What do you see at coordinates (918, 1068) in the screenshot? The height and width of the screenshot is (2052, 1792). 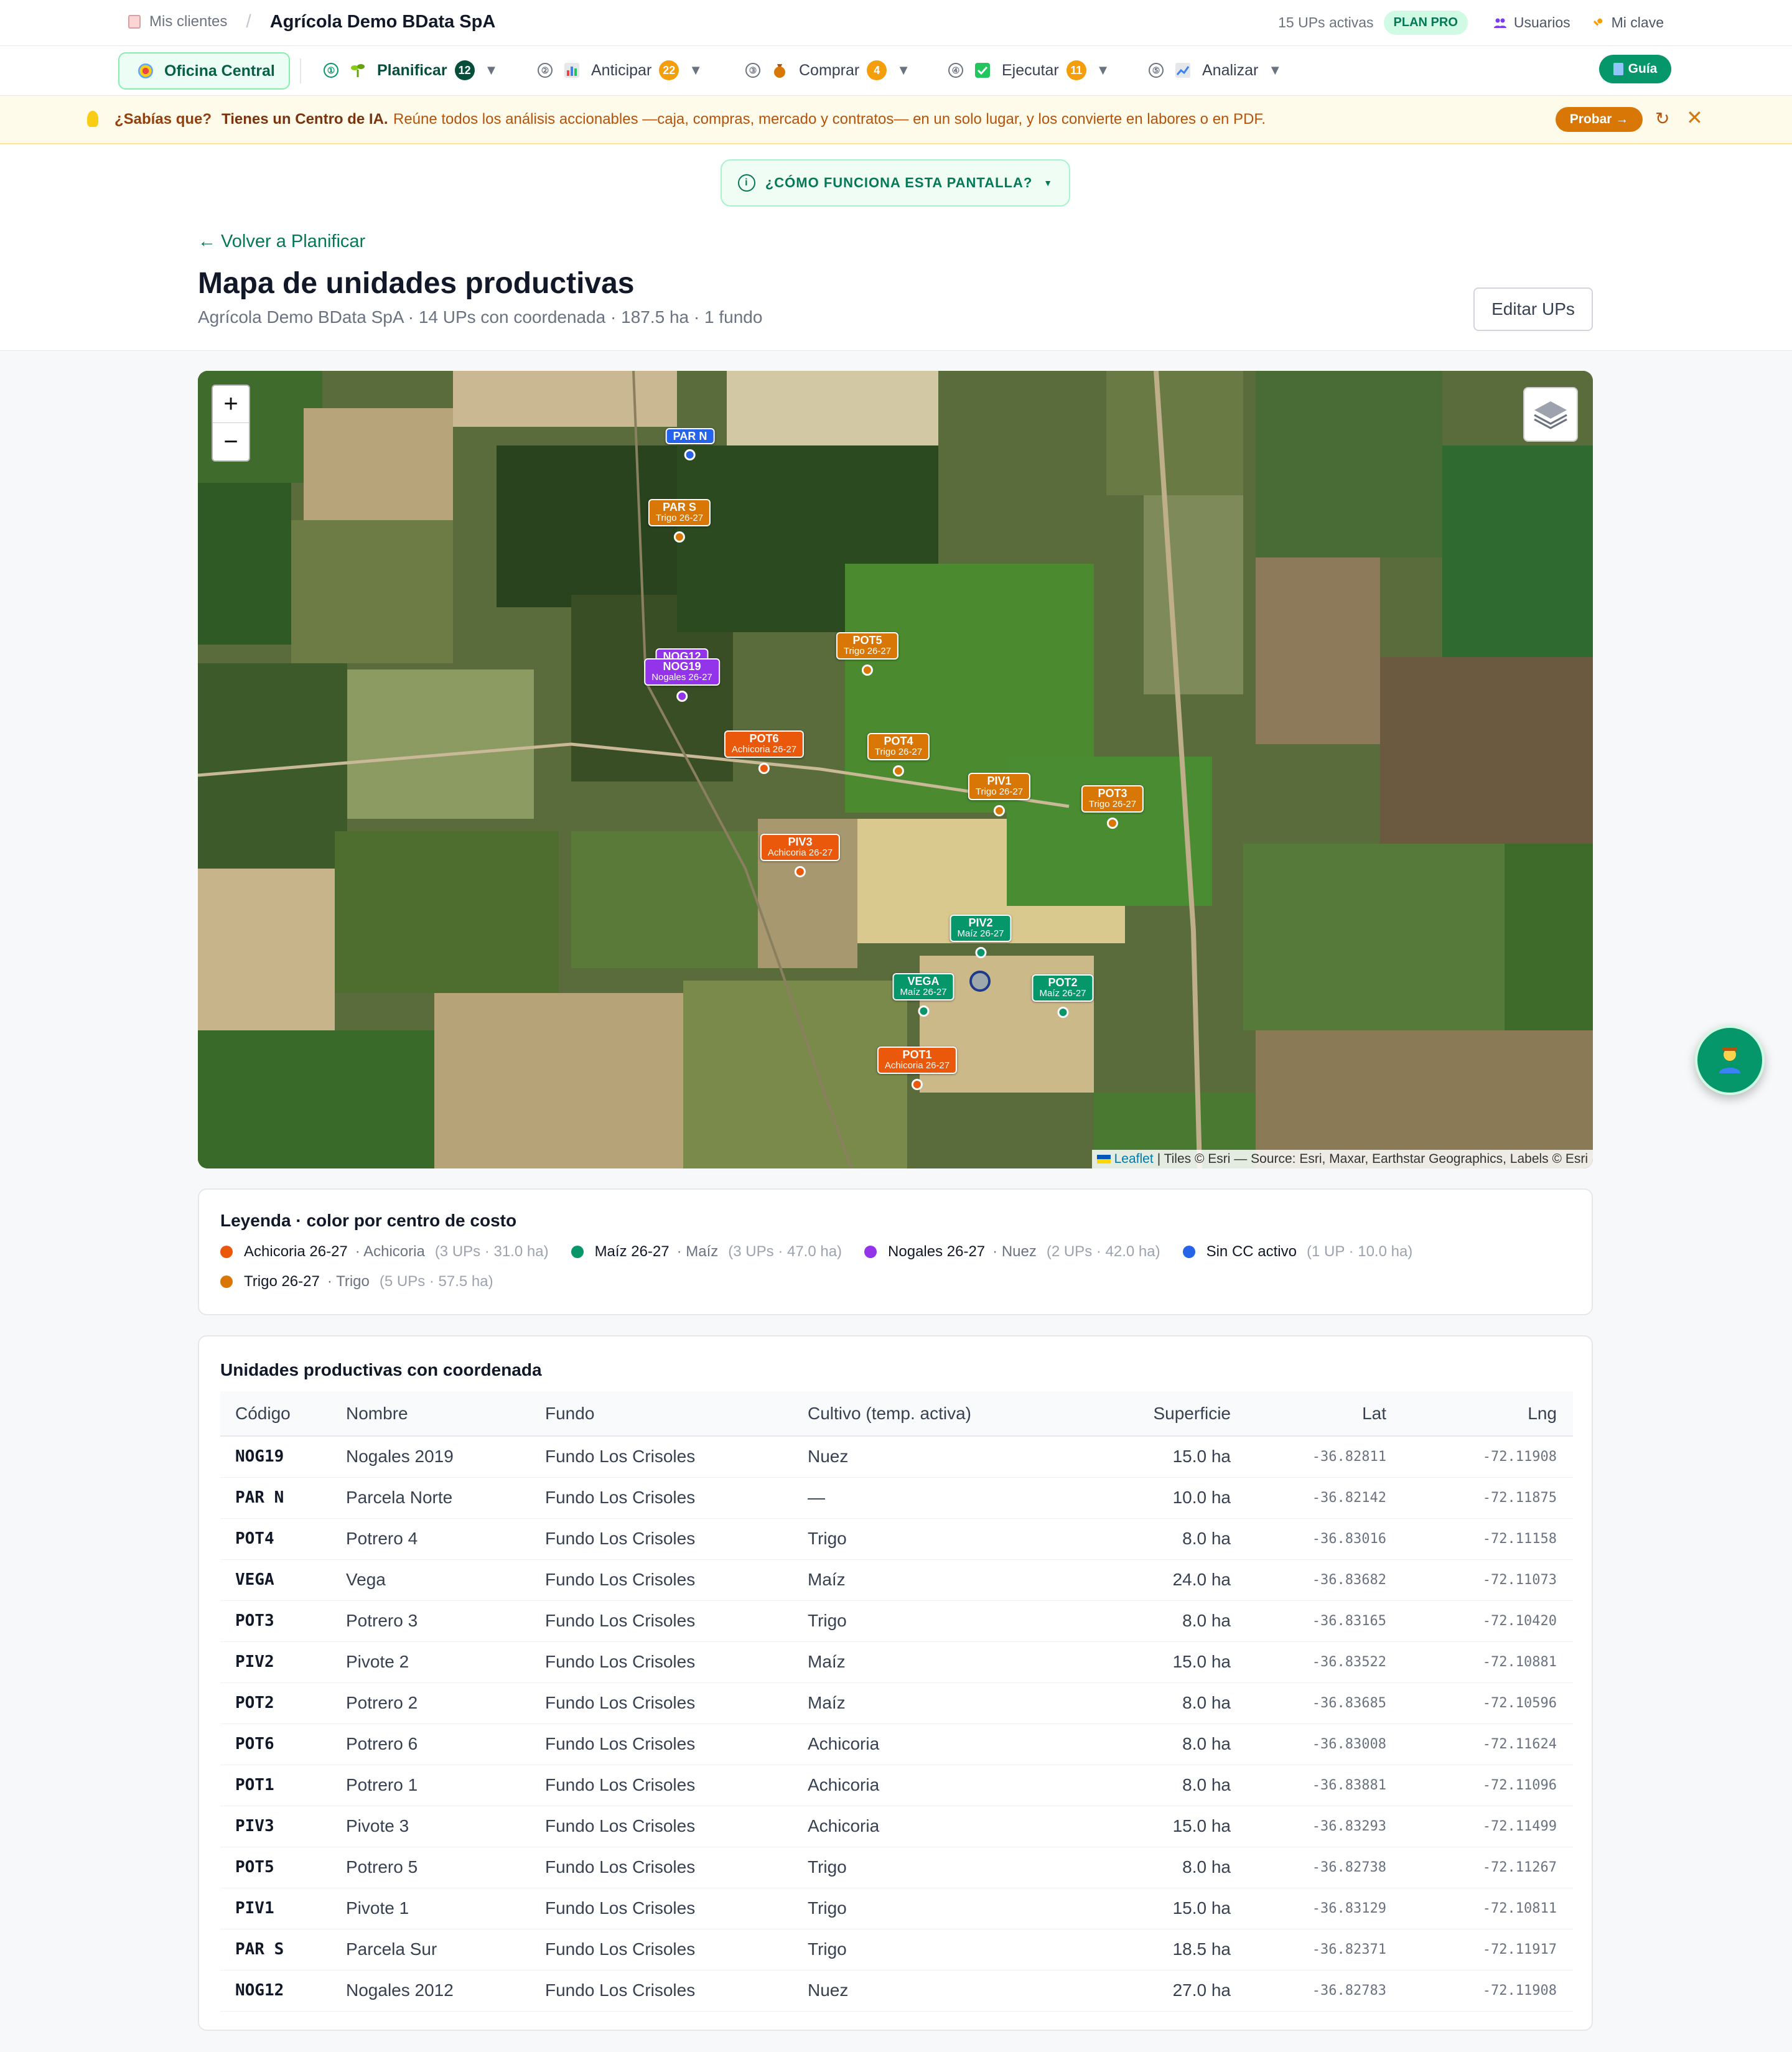 I see `map-marker-pot1: POT1 Achicoria 26-27` at bounding box center [918, 1068].